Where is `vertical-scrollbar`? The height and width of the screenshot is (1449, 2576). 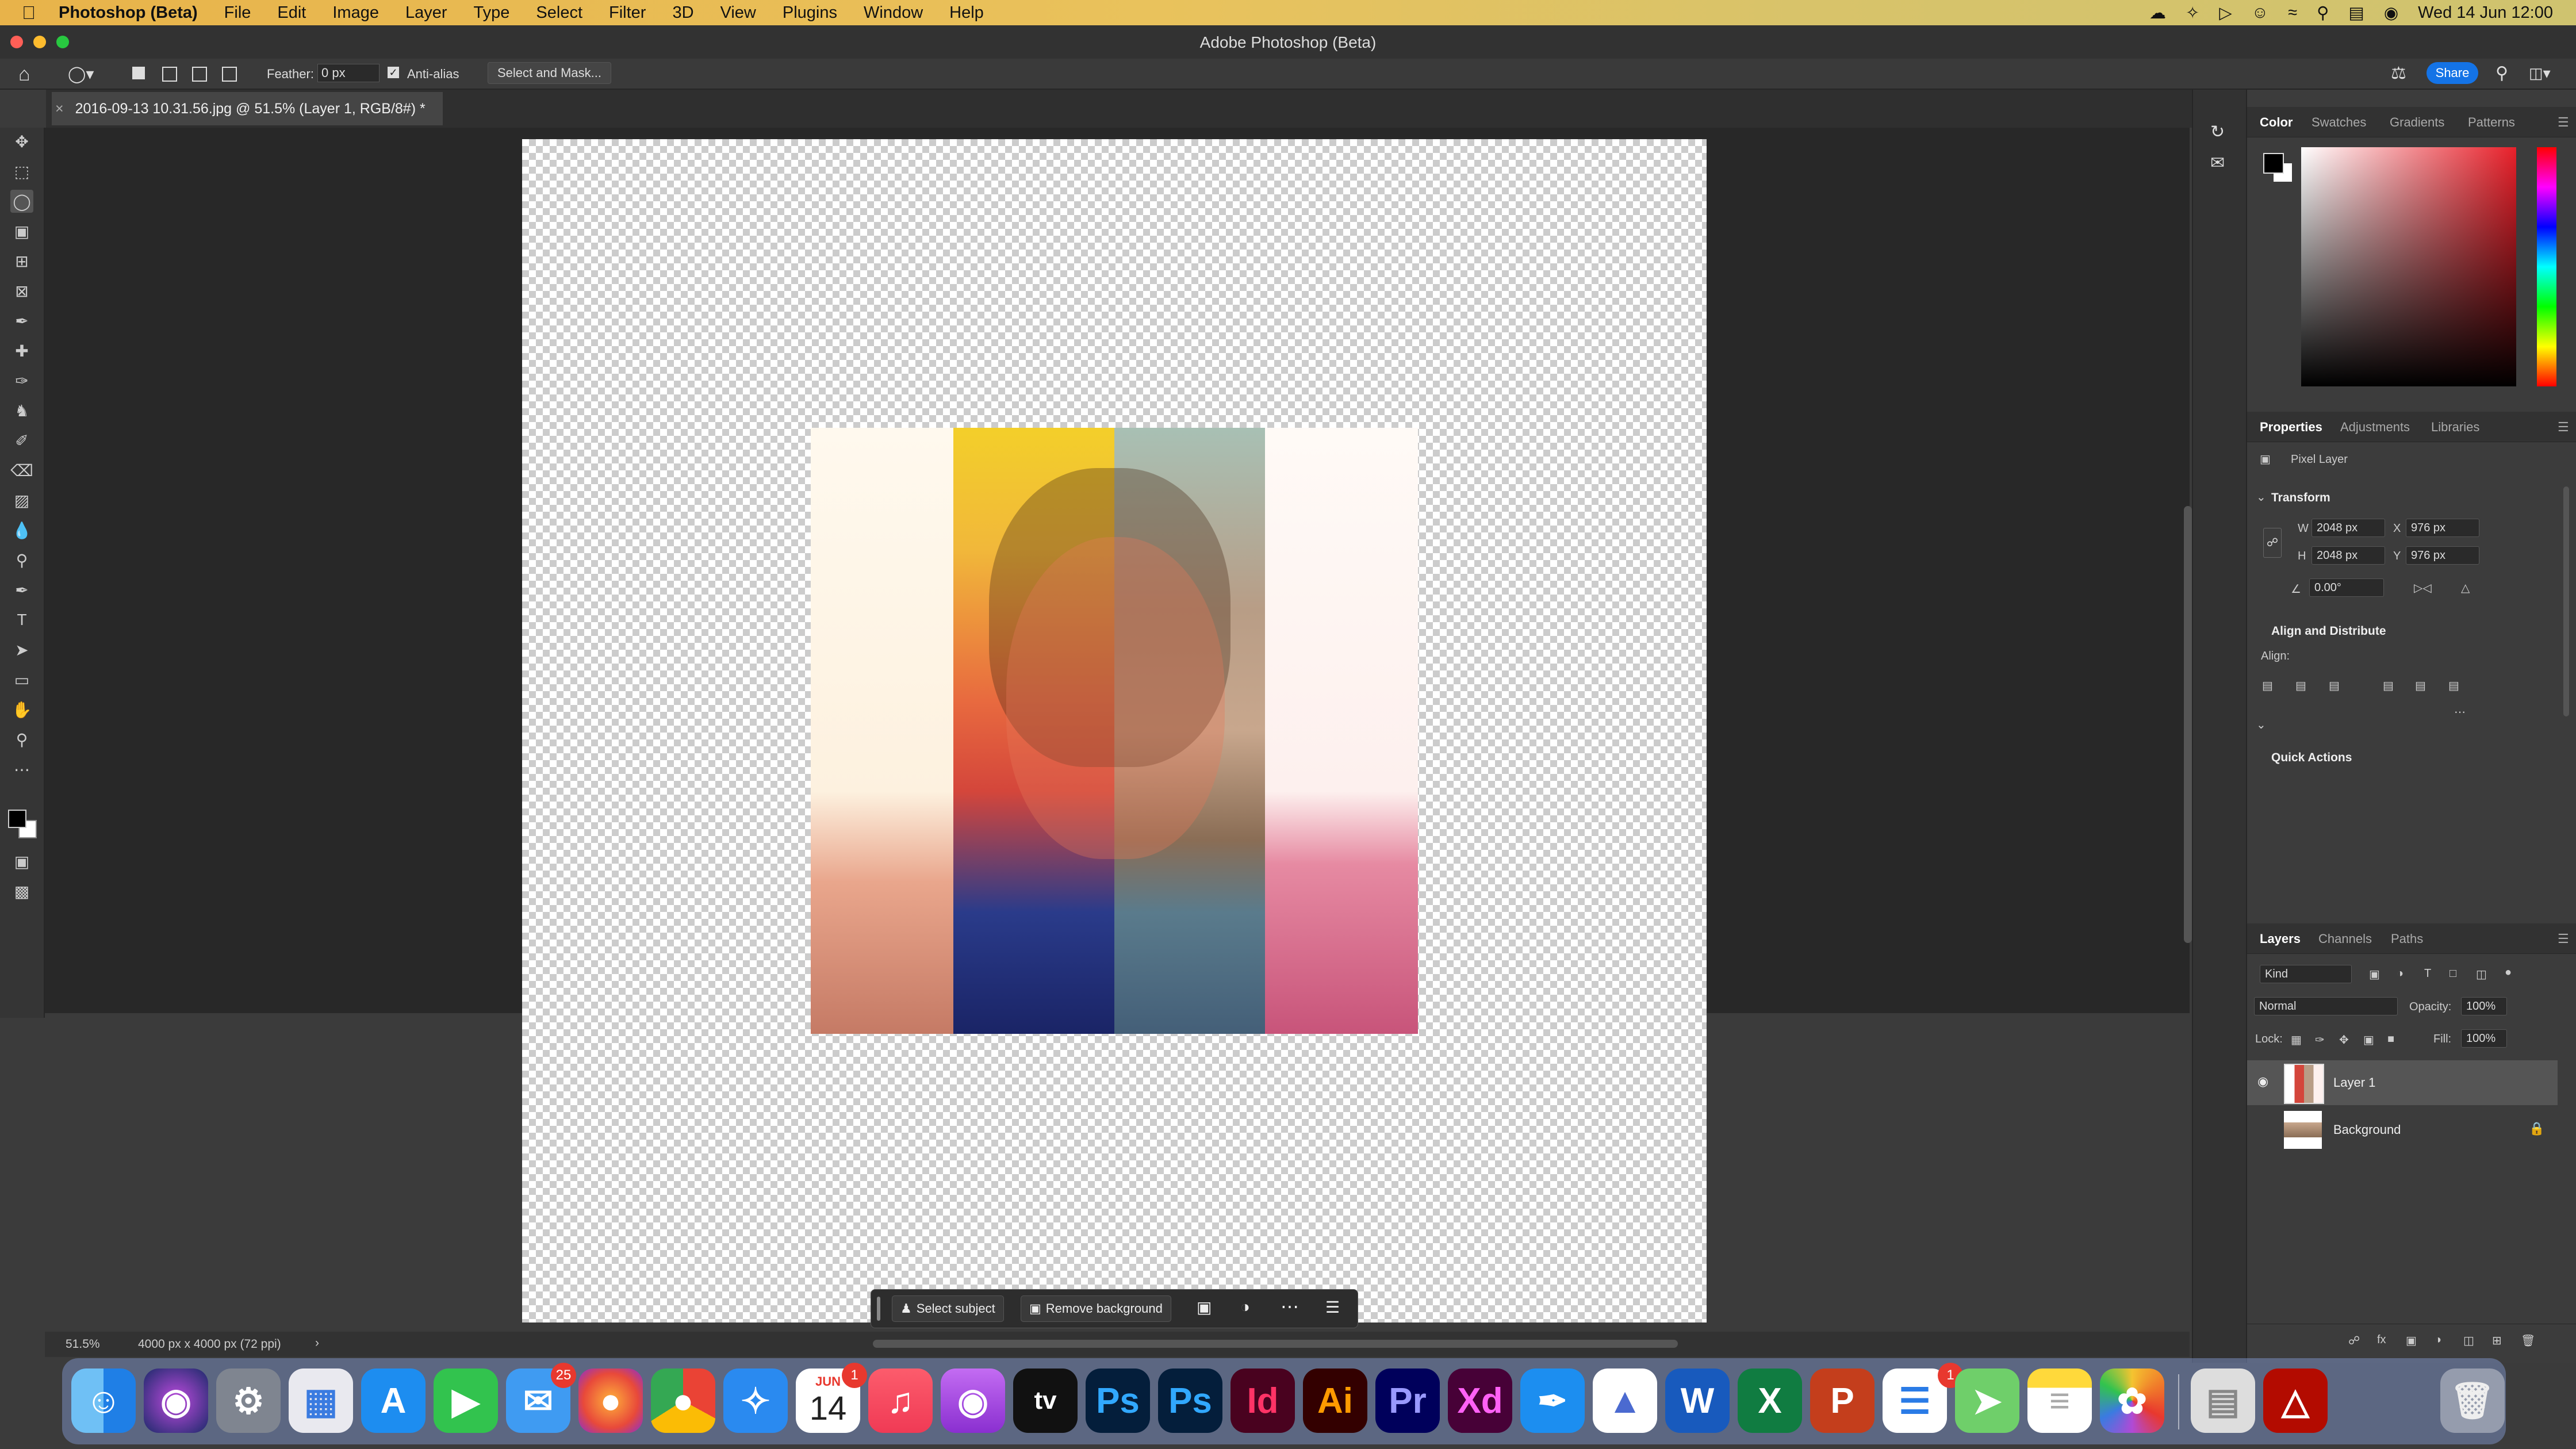
vertical-scrollbar is located at coordinates (2188, 724).